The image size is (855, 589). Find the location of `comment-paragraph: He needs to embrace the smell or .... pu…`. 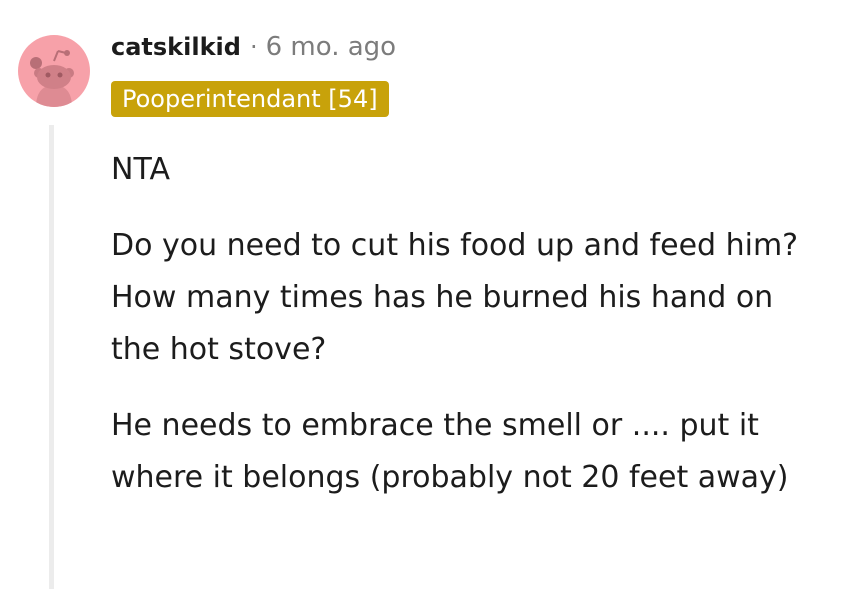

comment-paragraph: He needs to embrace the smell or .... pu… is located at coordinates (450, 451).